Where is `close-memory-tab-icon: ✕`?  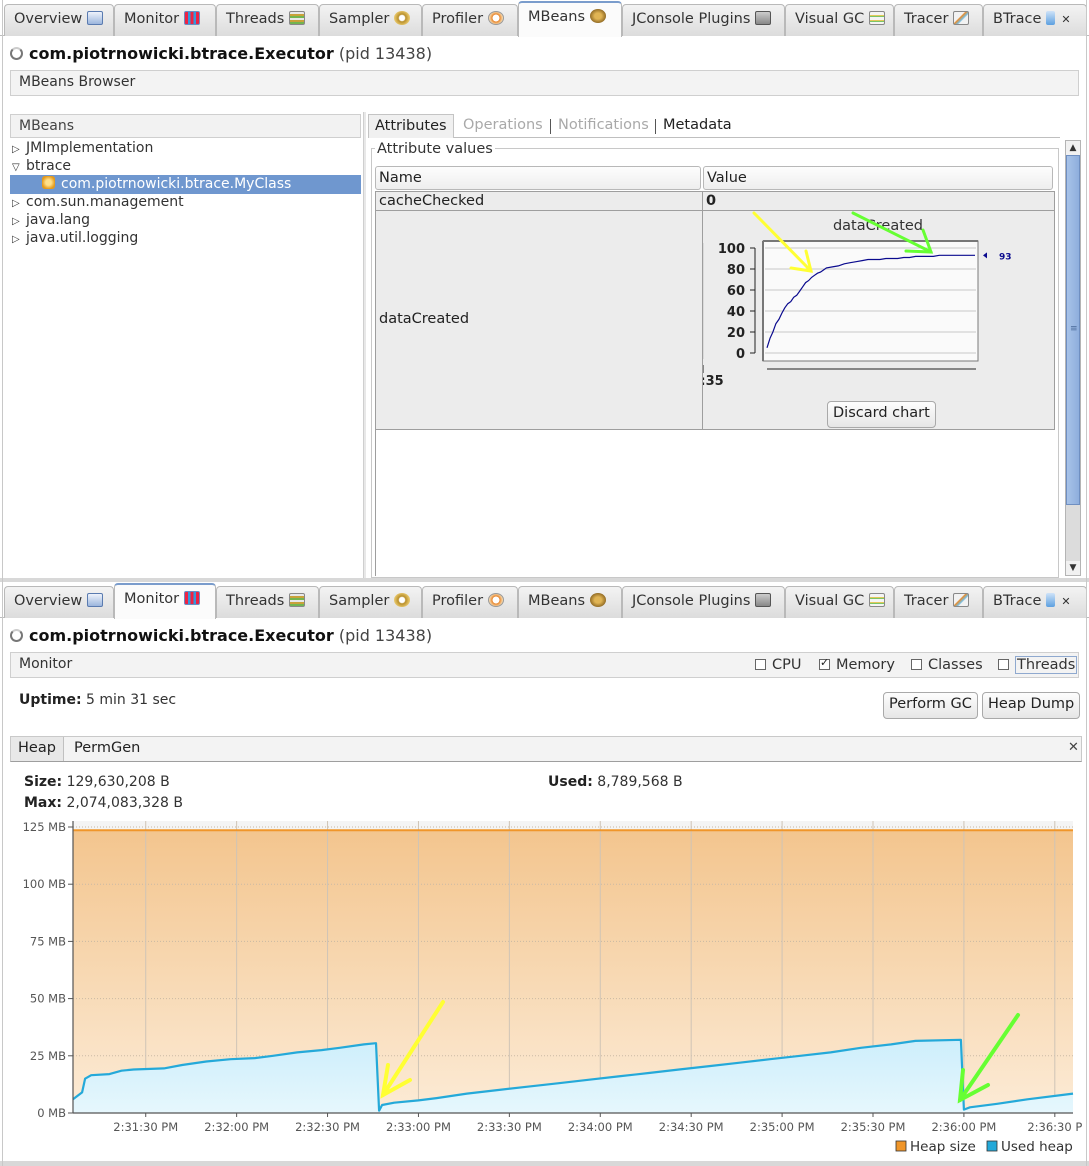 close-memory-tab-icon: ✕ is located at coordinates (1073, 747).